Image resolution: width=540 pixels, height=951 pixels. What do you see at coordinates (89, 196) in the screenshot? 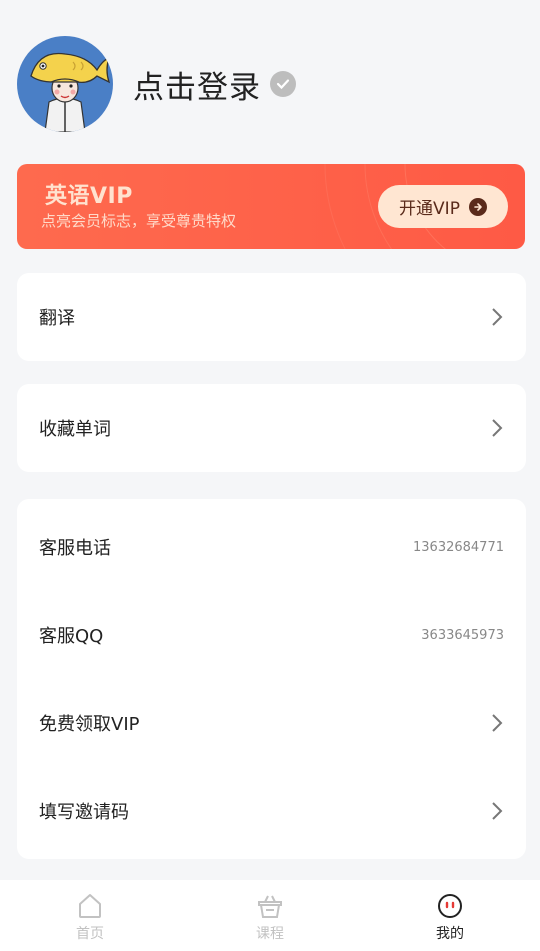
I see `vip-title: 英语VIP` at bounding box center [89, 196].